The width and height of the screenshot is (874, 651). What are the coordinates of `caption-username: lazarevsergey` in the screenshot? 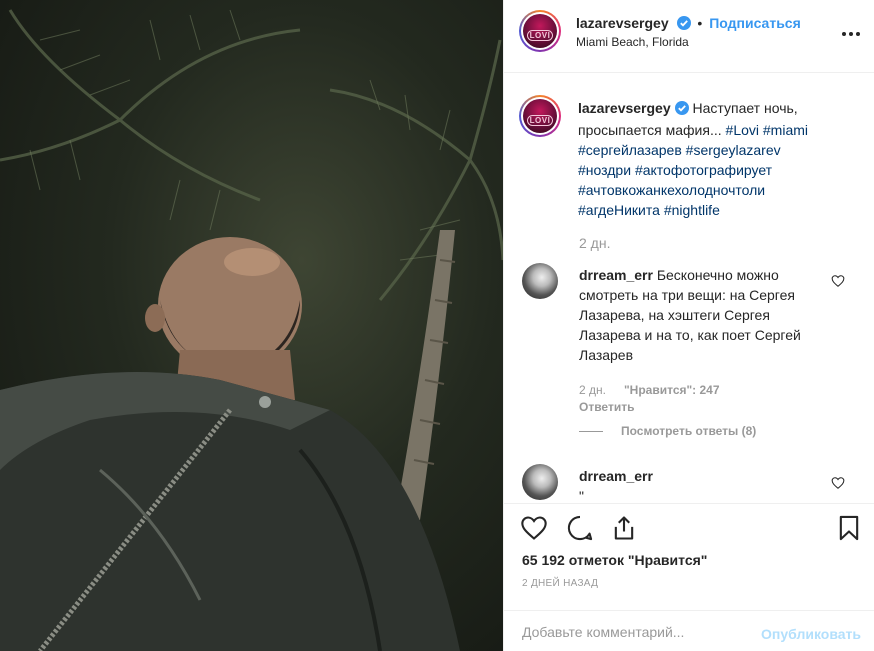 It's located at (624, 108).